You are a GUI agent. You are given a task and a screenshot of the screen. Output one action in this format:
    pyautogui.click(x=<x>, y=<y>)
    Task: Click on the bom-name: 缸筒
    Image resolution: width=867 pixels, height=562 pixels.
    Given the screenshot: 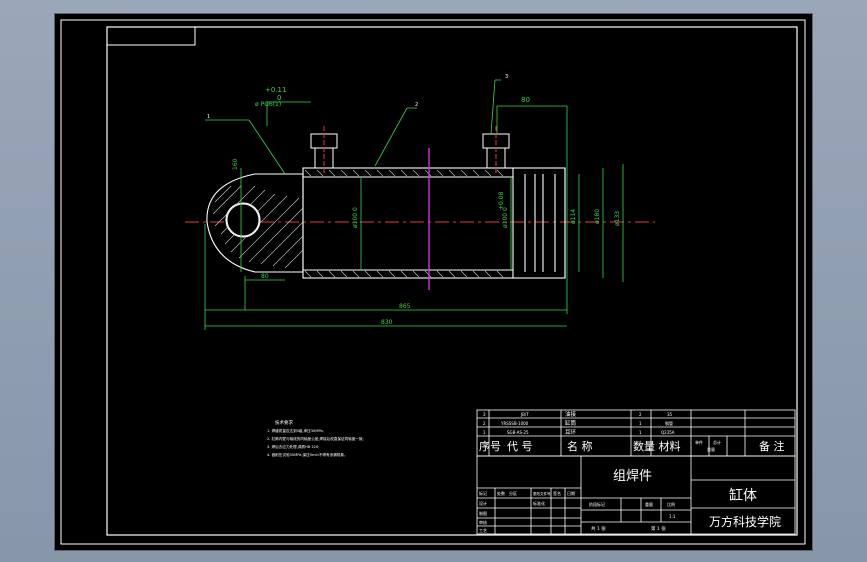 What is the action you would take?
    pyautogui.click(x=571, y=423)
    